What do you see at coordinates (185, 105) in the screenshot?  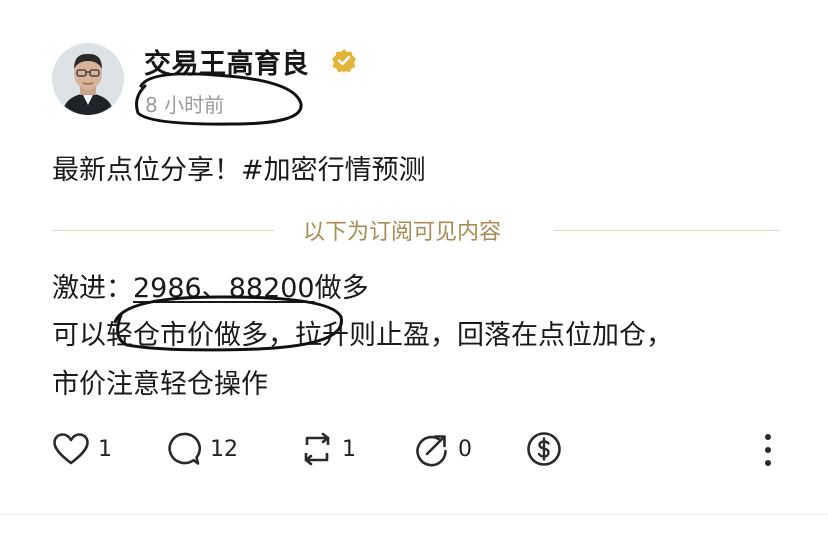 I see `post-timestamp: 8 小时前` at bounding box center [185, 105].